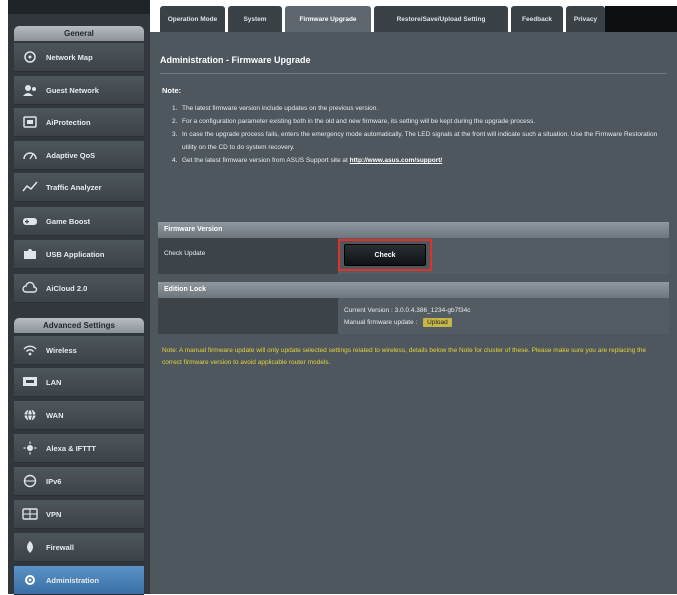 This screenshot has height=595, width=677. I want to click on sidebar-item-lan: LAN, so click(79, 382).